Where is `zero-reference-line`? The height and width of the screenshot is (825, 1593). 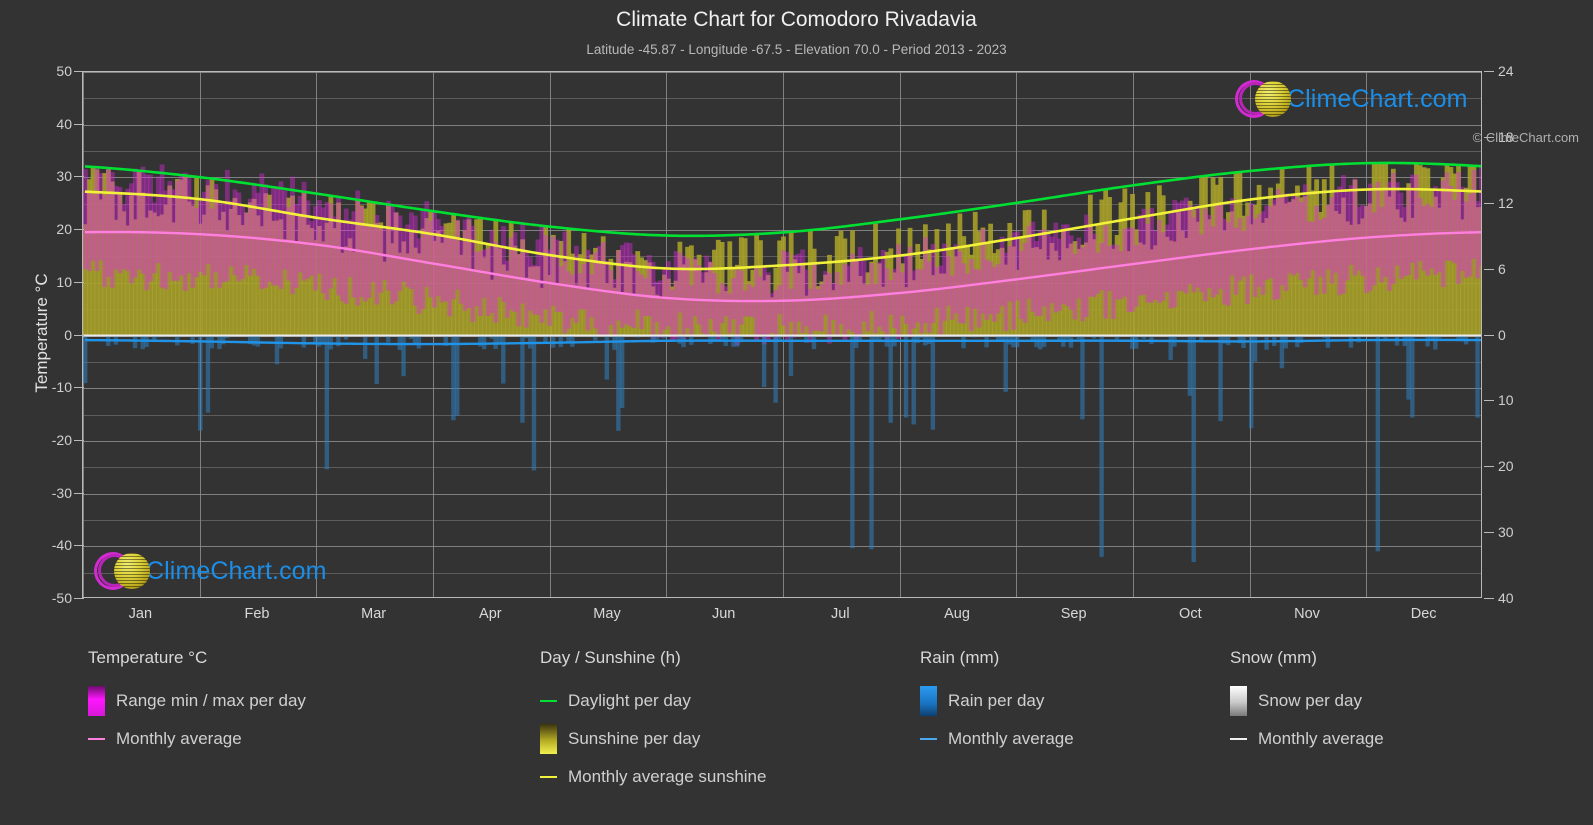 zero-reference-line is located at coordinates (782, 335).